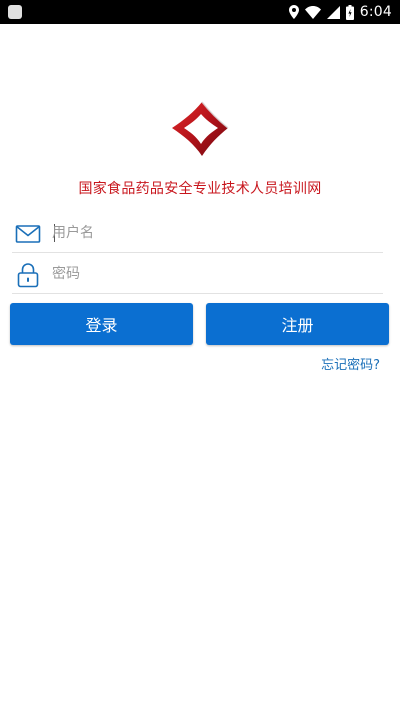 The height and width of the screenshot is (711, 400). Describe the element at coordinates (200, 189) in the screenshot. I see `site-title: 国家食品药品安全专业技术人员培训网` at that location.